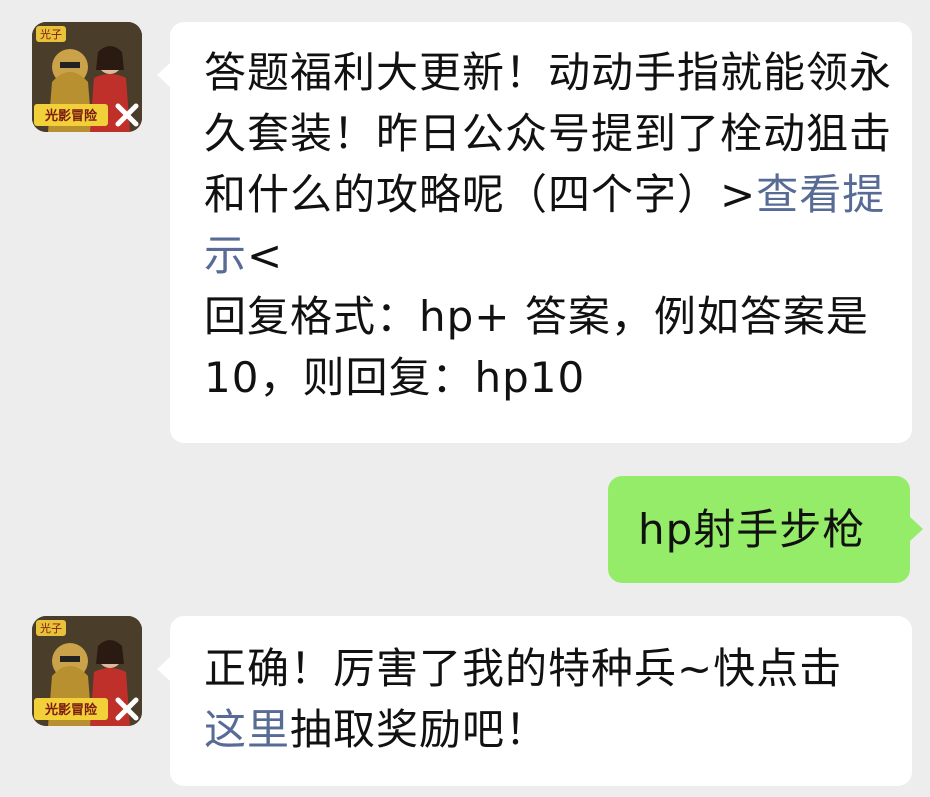  What do you see at coordinates (523, 668) in the screenshot?
I see `message-text: 正确！厉害了我的特种兵~快点击` at bounding box center [523, 668].